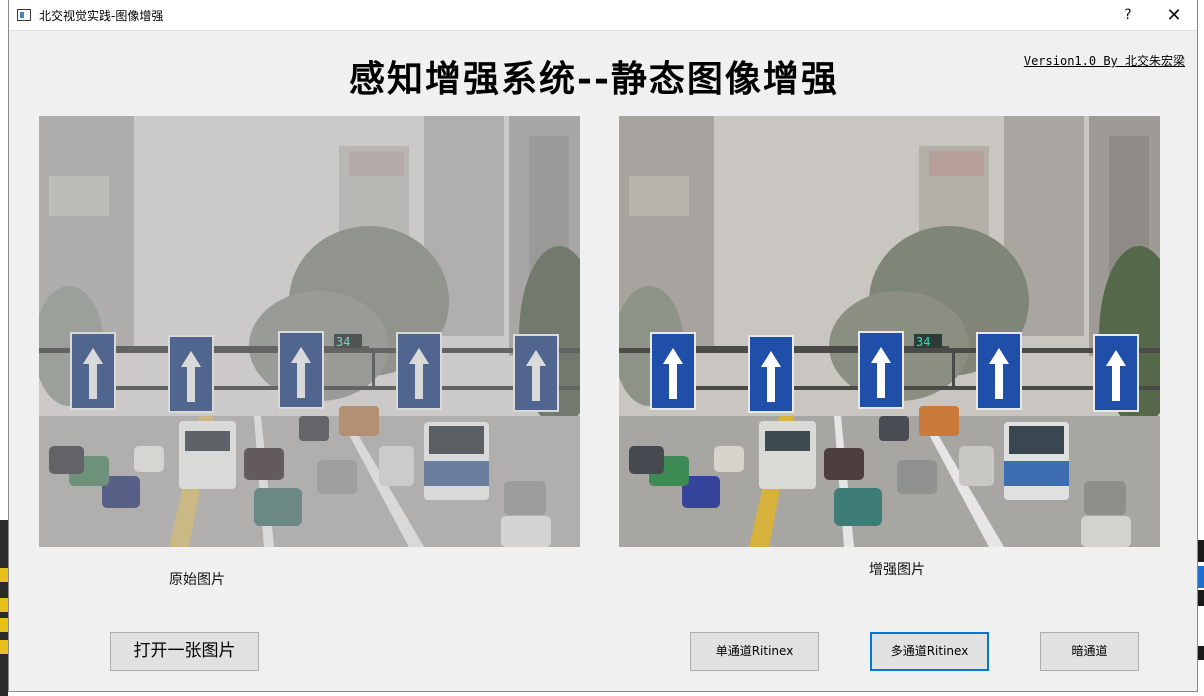  I want to click on window-title: 北交视觉实践-图像增强, so click(101, 16).